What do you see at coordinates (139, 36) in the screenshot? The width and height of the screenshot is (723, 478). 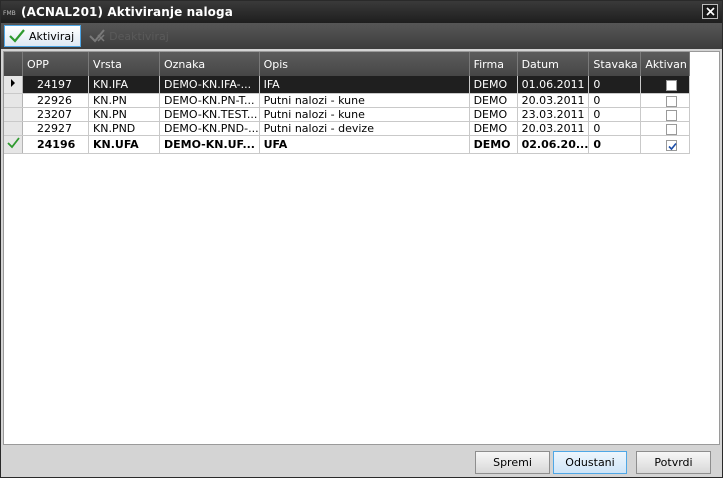 I see `deactivate-label: Deaktiviraj` at bounding box center [139, 36].